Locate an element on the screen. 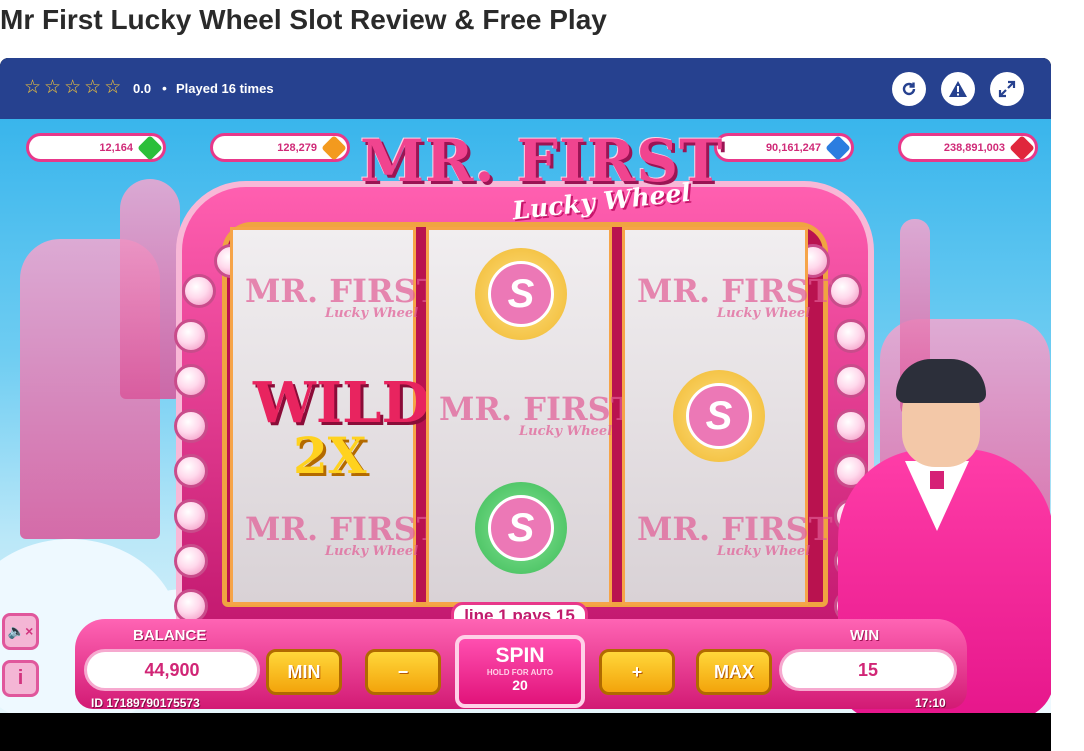 The height and width of the screenshot is (751, 1084). spin-hint: HOLD FOR AUTO is located at coordinates (520, 672).